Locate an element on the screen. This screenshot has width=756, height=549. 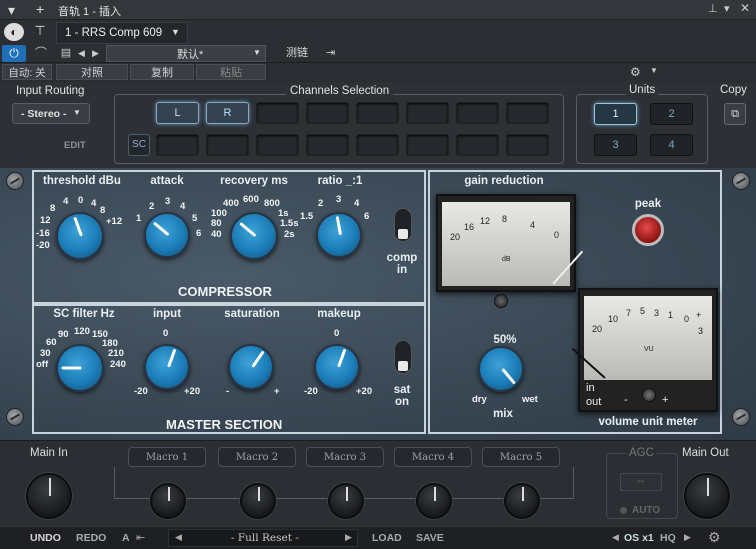
window-title: 音轨 1 - 插入 is located at coordinates (89, 12).